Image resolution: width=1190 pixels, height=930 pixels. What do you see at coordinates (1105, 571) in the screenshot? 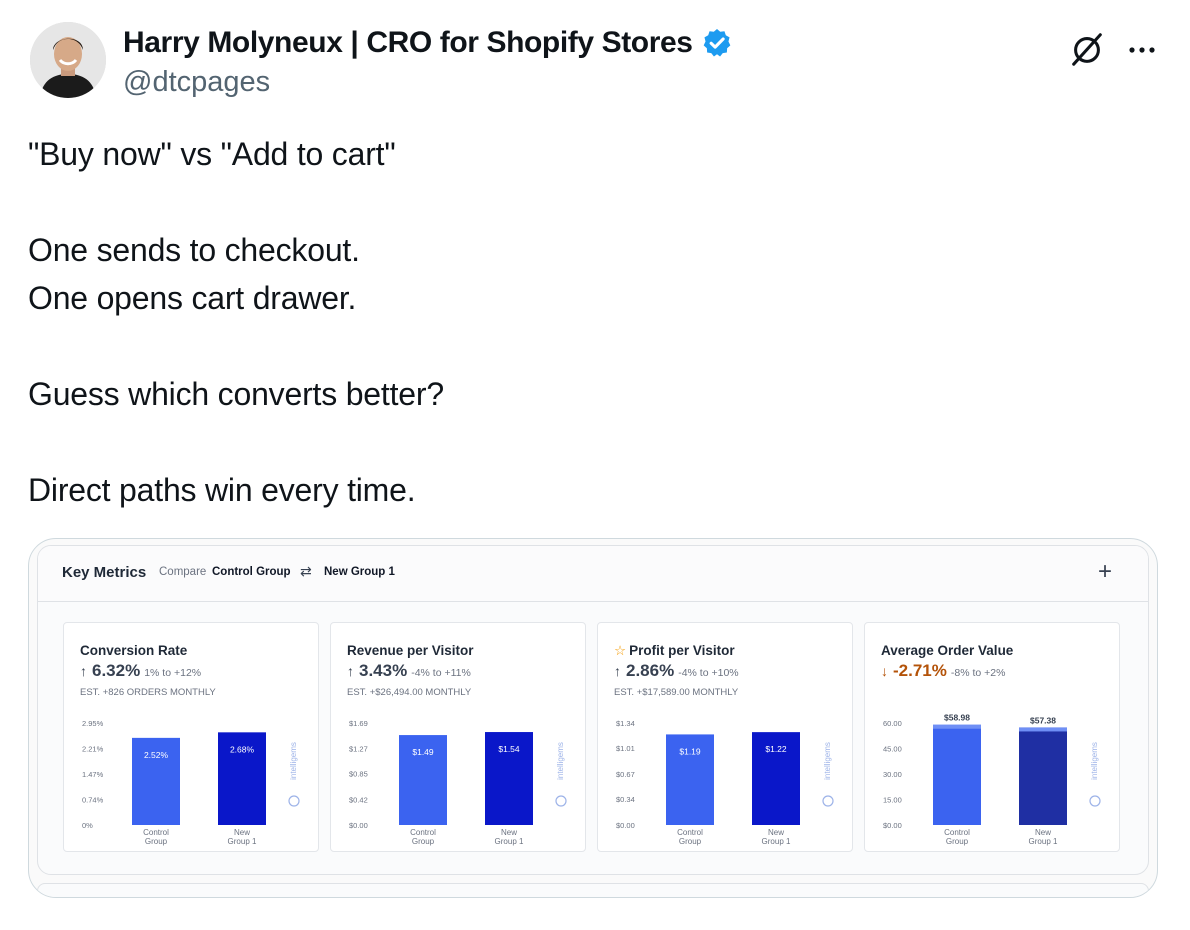
I see `add-metric-icon: +` at bounding box center [1105, 571].